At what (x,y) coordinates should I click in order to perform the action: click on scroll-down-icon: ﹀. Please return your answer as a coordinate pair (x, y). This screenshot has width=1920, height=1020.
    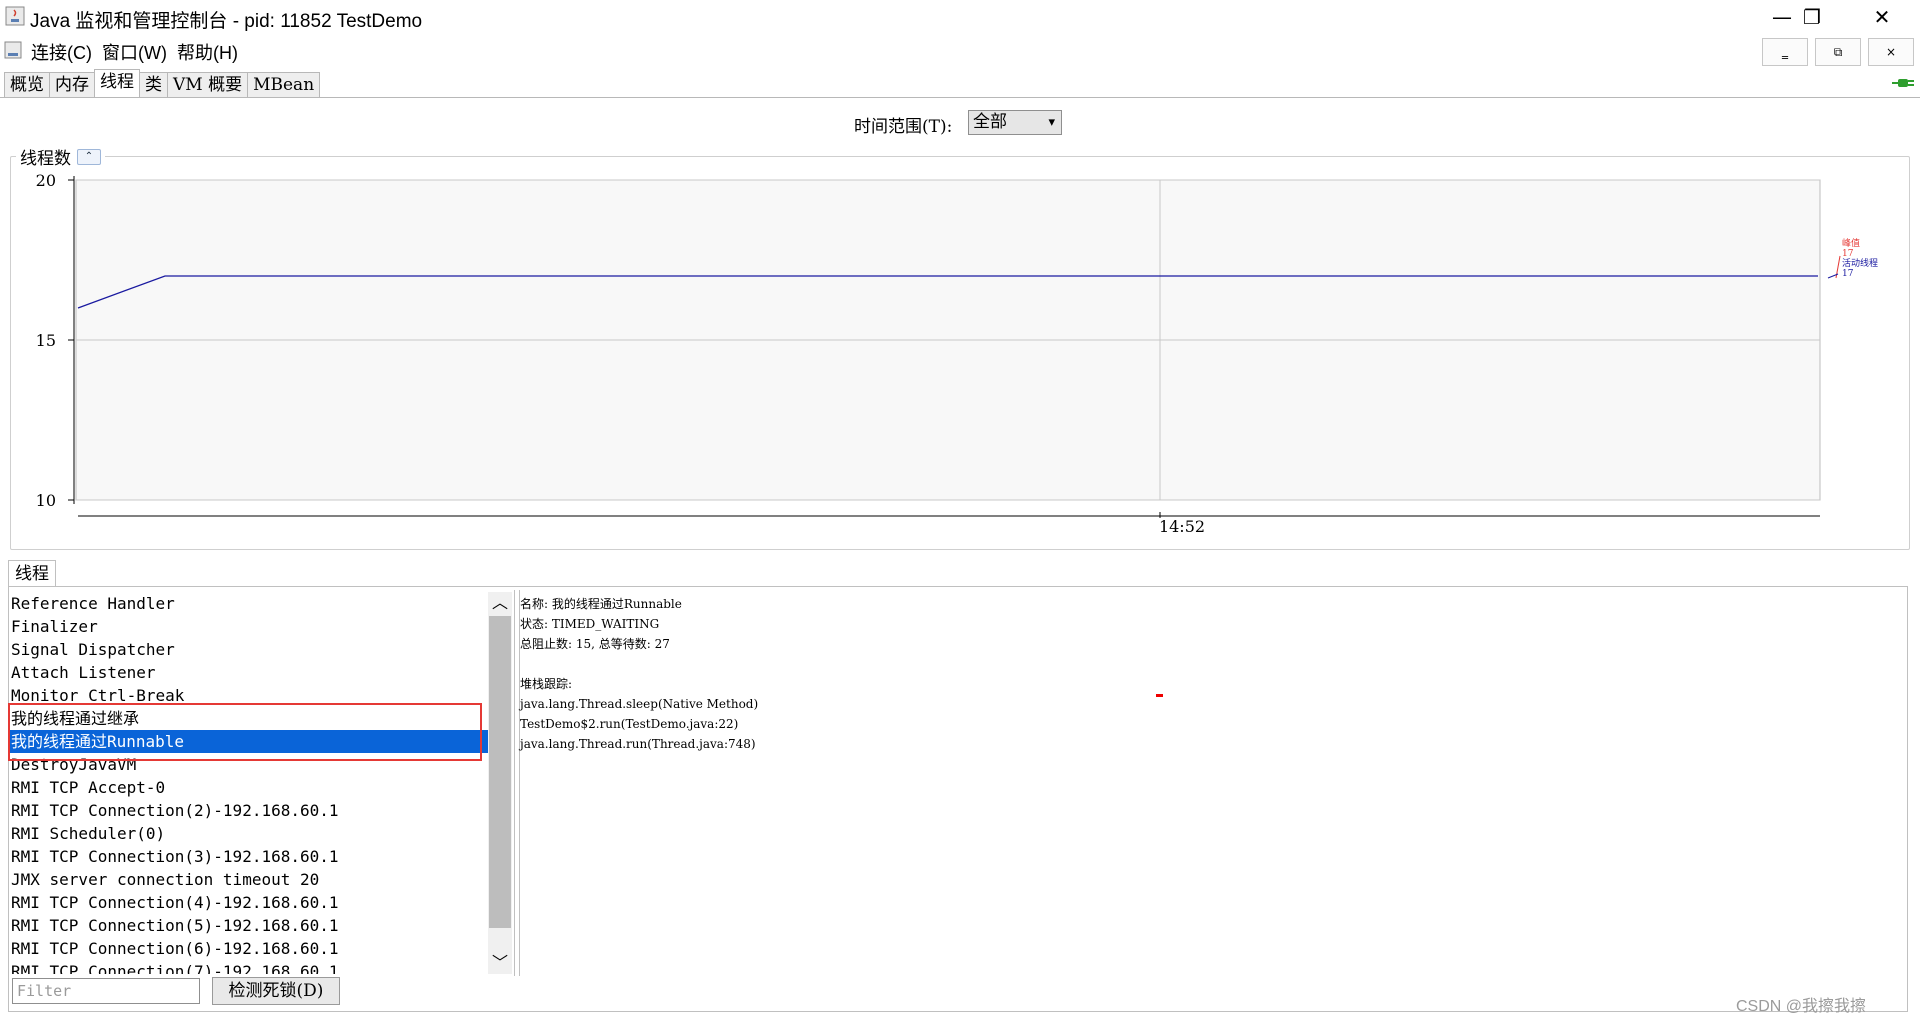
    Looking at the image, I should click on (500, 963).